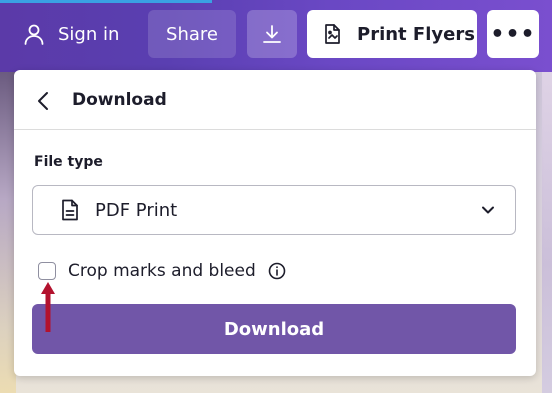 This screenshot has height=393, width=552. I want to click on print-flyers-button: Print Flyers, so click(392, 34).